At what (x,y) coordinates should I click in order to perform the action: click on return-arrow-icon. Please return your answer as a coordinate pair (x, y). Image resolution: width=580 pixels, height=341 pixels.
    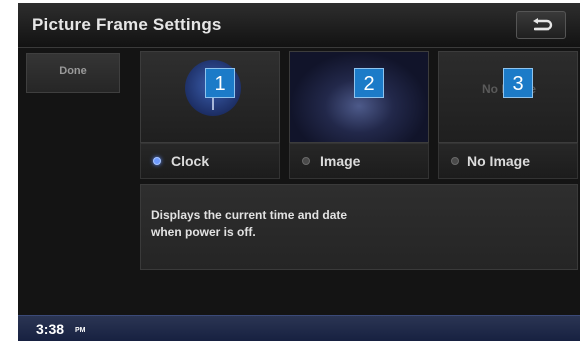
    Looking at the image, I should click on (543, 24).